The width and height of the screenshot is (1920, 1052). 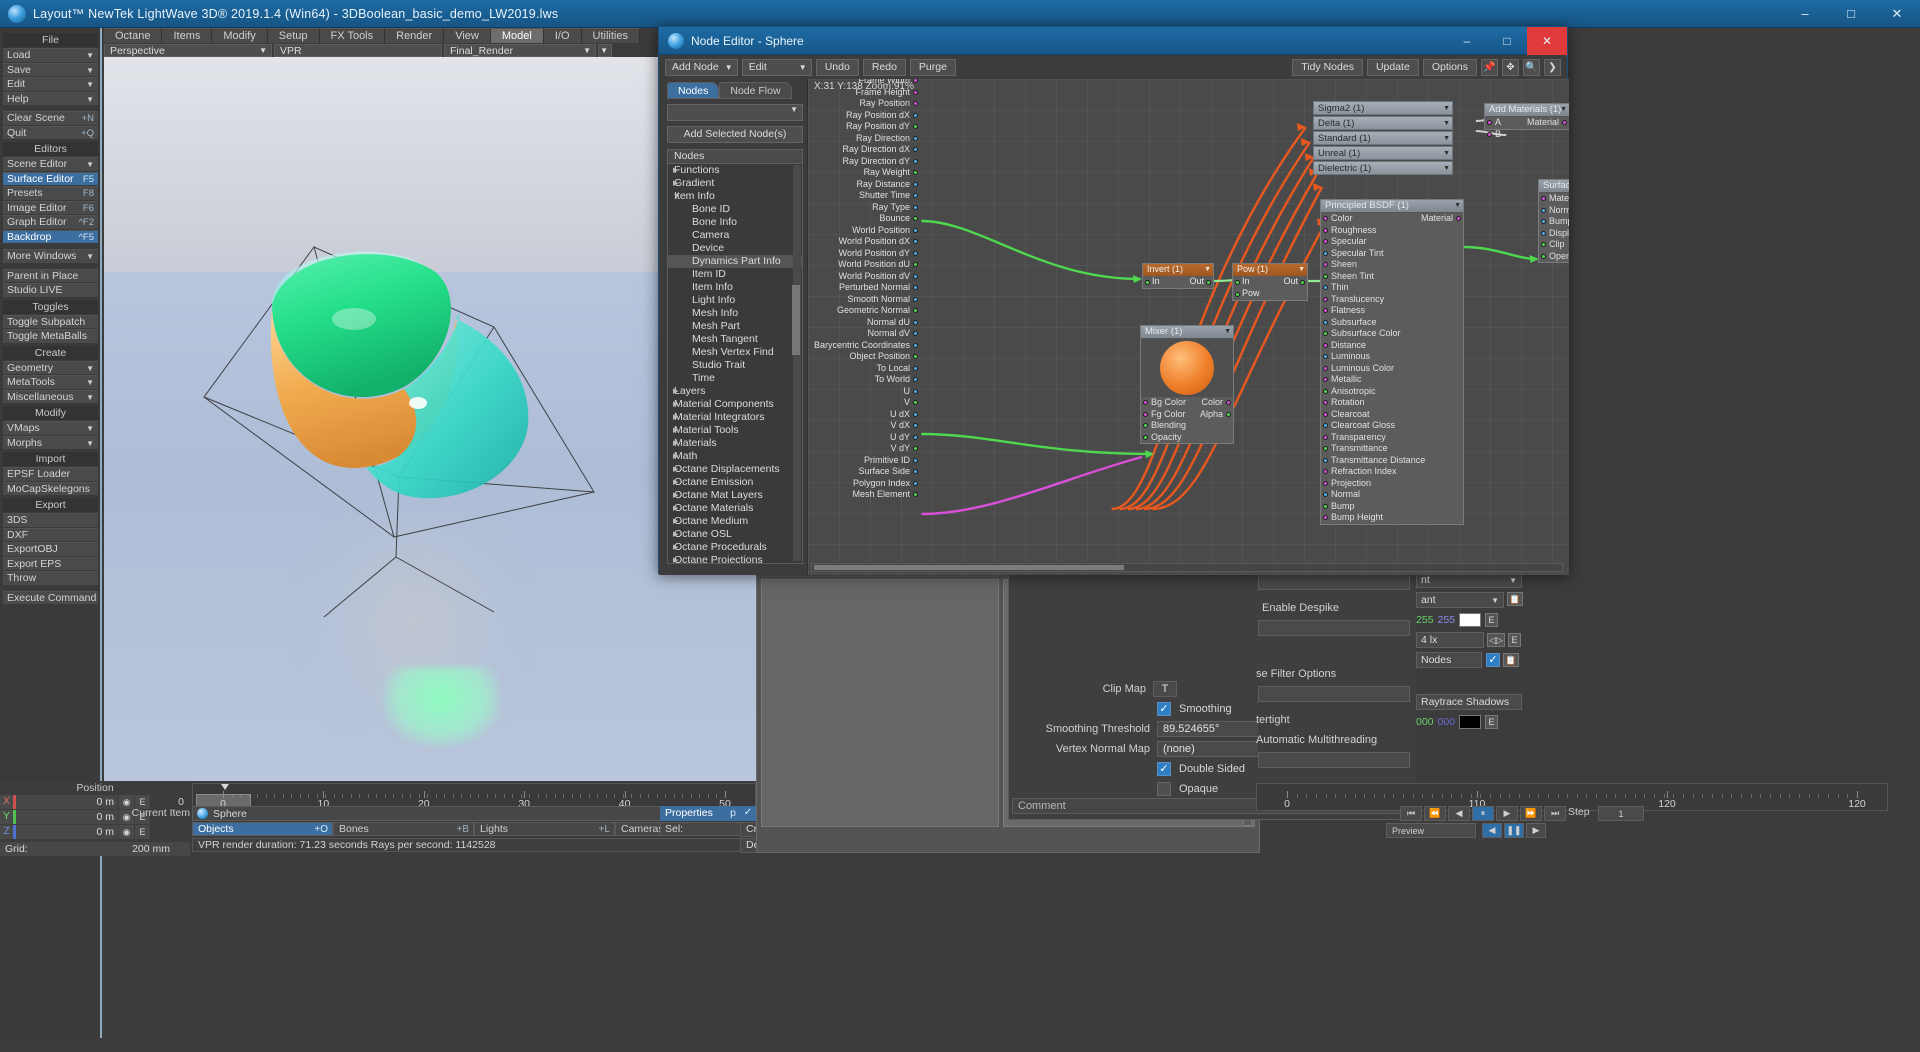 What do you see at coordinates (1431, 830) in the screenshot?
I see `preview-dropdown: Preview` at bounding box center [1431, 830].